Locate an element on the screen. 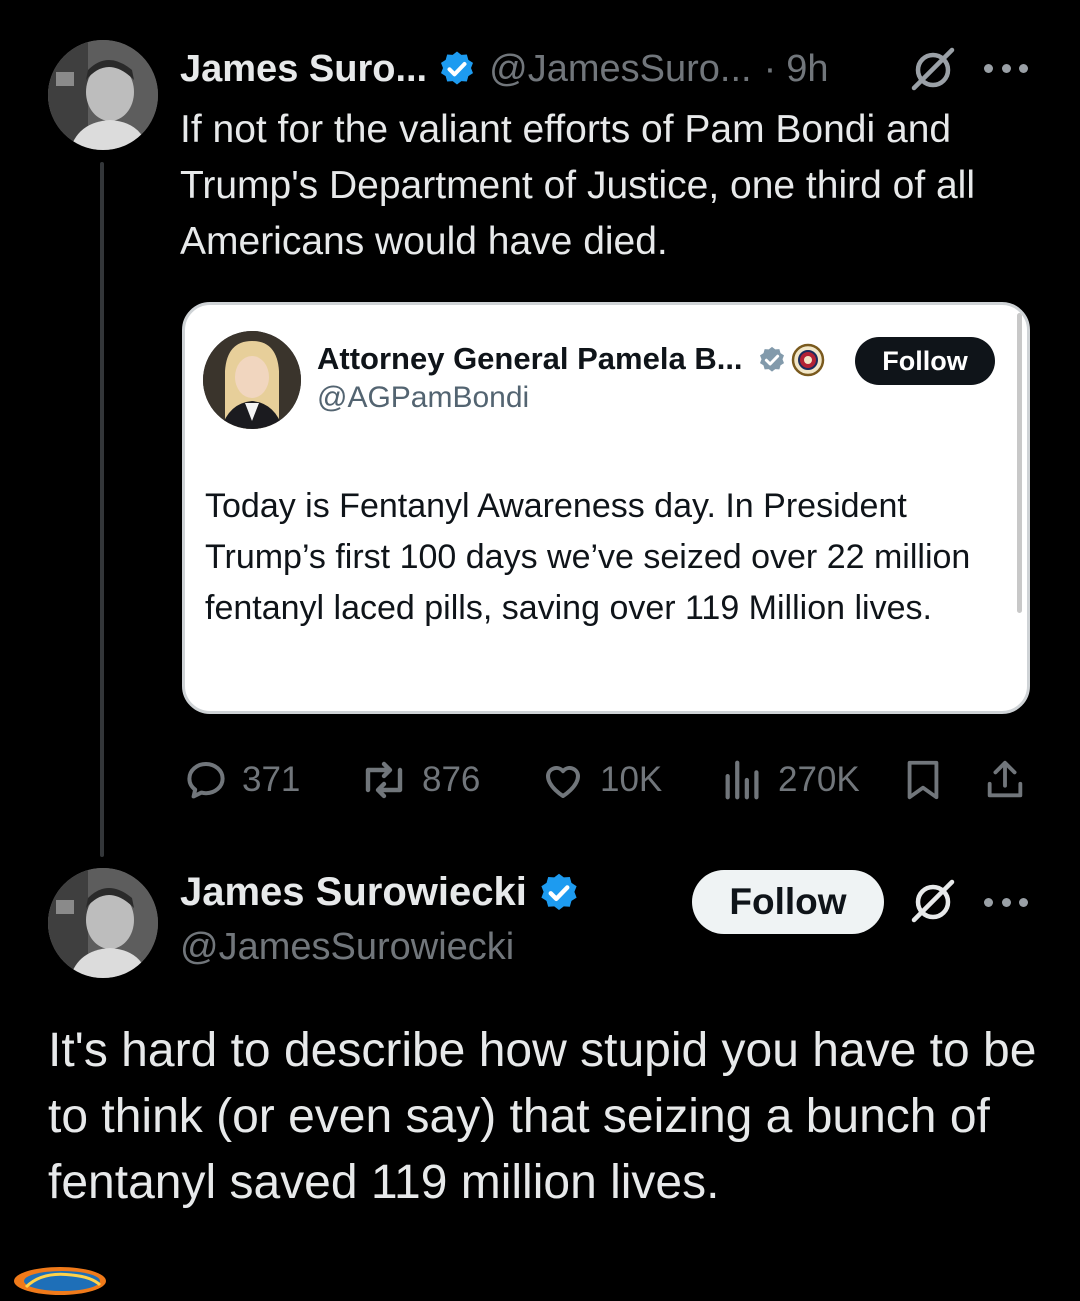 The image size is (1080, 1301). main-author-name: James Surowiecki is located at coordinates (353, 892).